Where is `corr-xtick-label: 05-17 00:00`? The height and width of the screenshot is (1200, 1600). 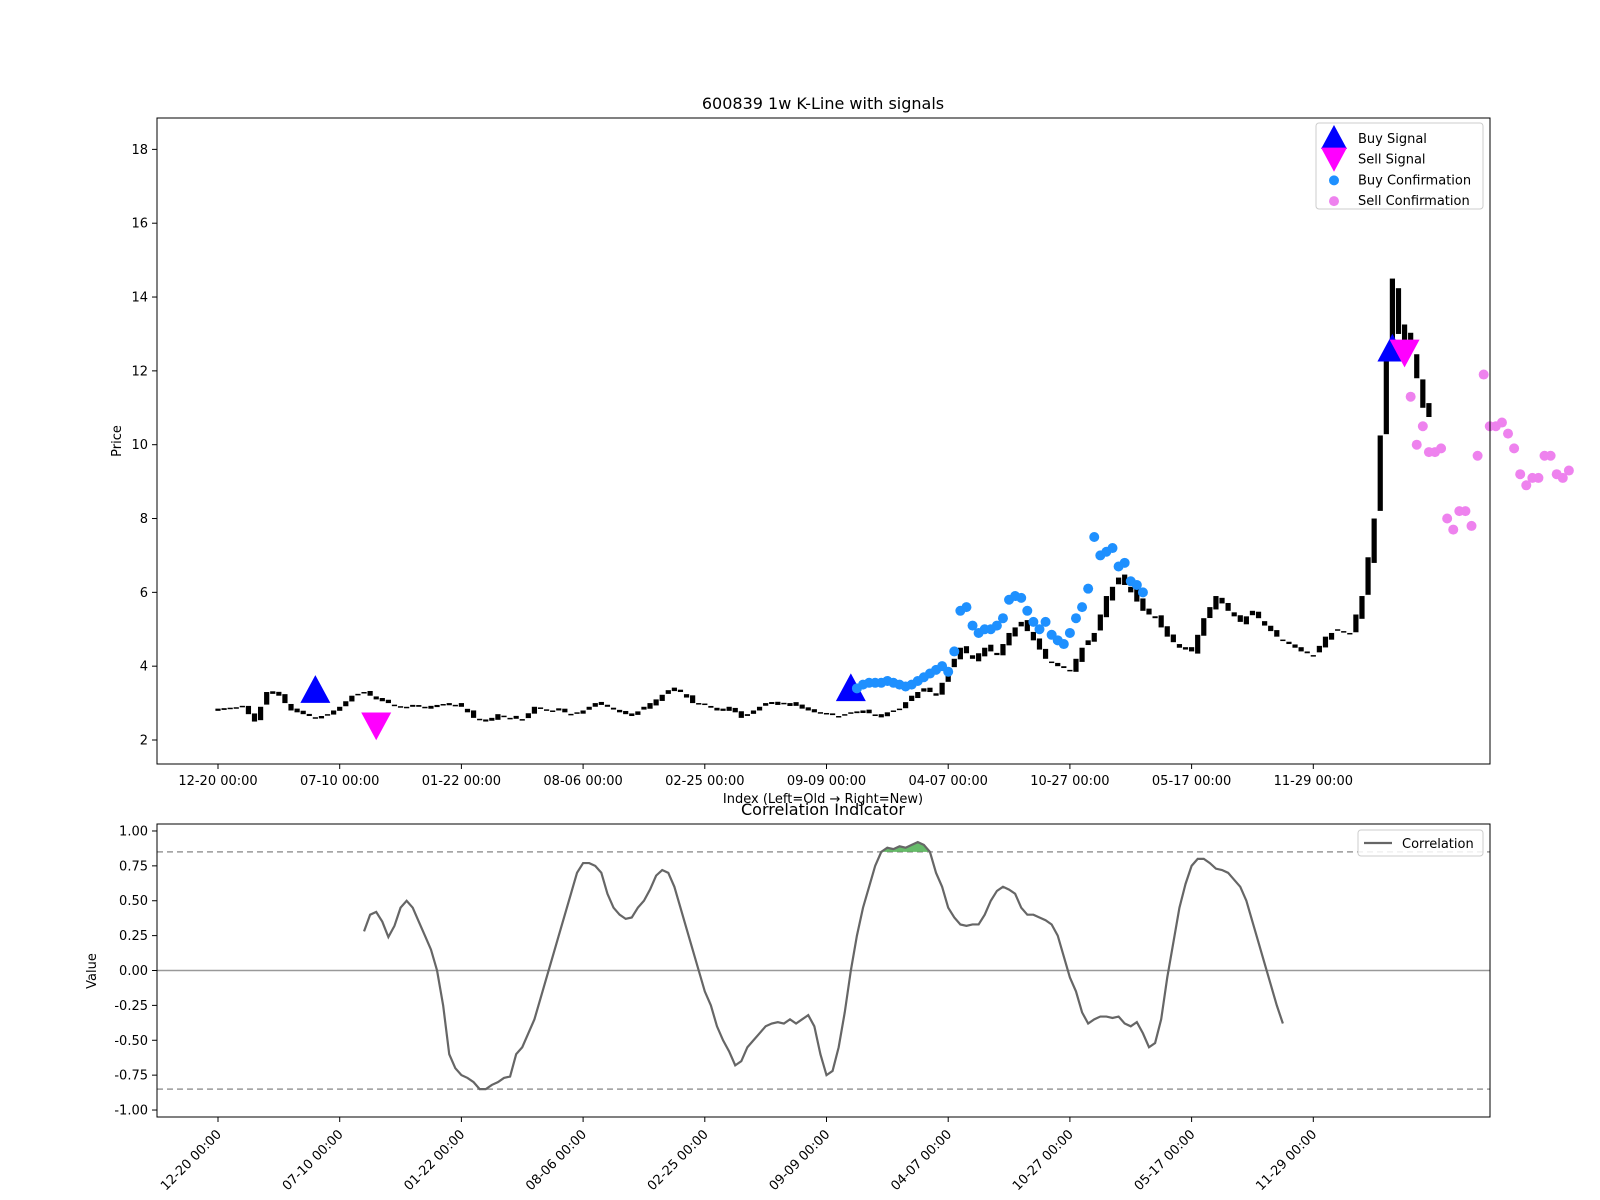
corr-xtick-label: 05-17 00:00 is located at coordinates (1165, 1160).